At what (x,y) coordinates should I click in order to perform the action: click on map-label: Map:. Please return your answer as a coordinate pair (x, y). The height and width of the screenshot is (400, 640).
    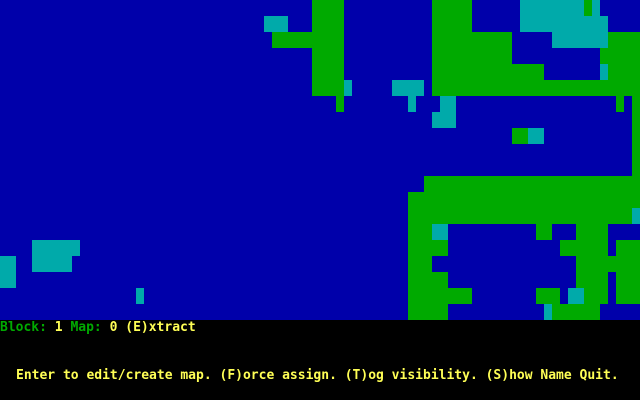
    Looking at the image, I should click on (86, 327).